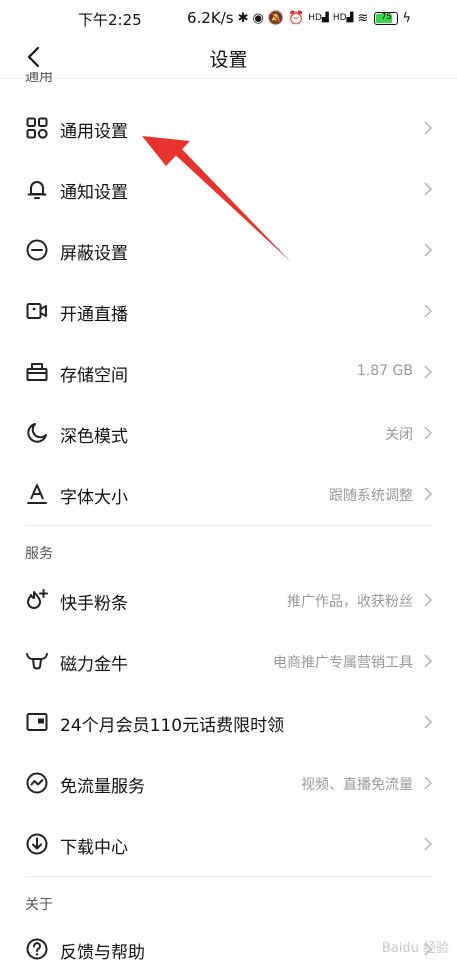  What do you see at coordinates (37, 128) in the screenshot?
I see `grid-icon` at bounding box center [37, 128].